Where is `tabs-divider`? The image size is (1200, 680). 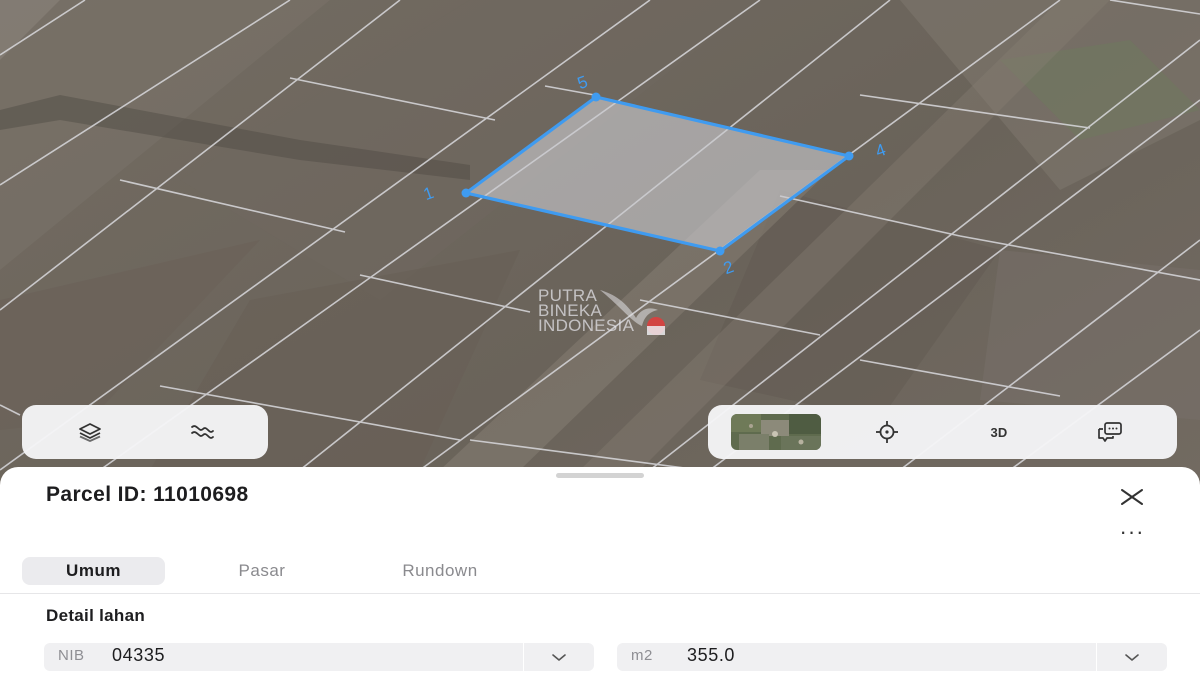
tabs-divider is located at coordinates (600, 593).